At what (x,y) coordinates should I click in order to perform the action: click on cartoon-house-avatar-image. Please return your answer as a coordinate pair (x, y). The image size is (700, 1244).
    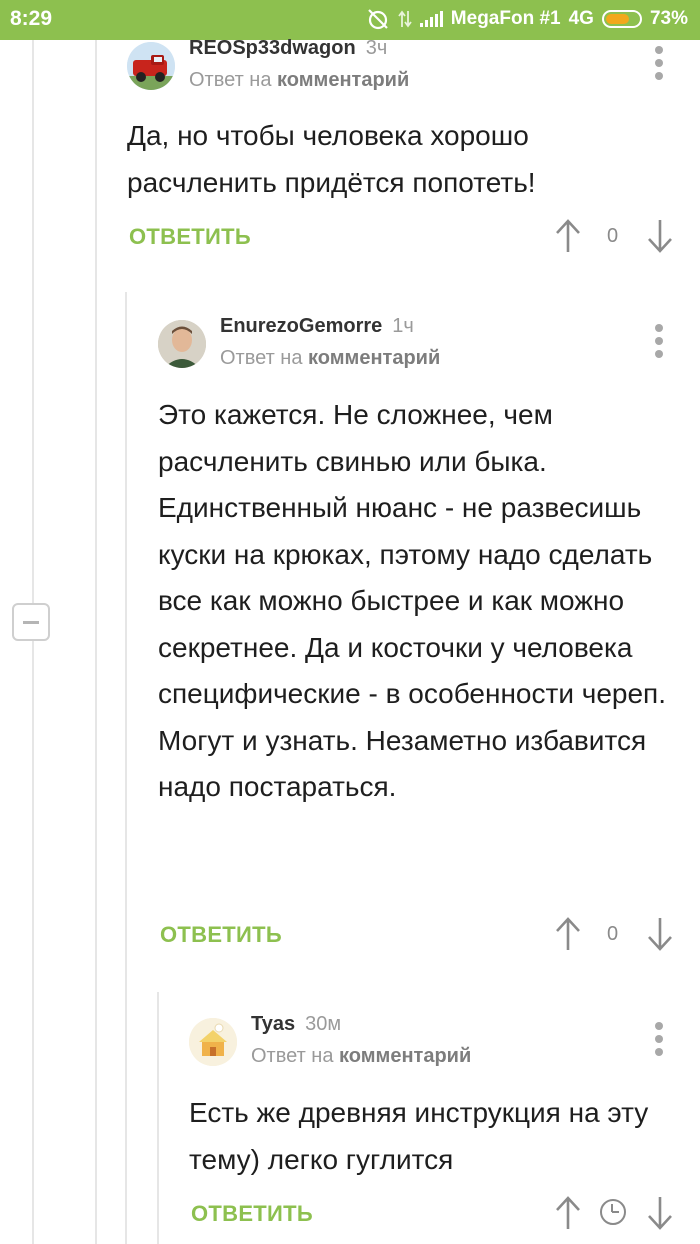
    Looking at the image, I should click on (213, 1042).